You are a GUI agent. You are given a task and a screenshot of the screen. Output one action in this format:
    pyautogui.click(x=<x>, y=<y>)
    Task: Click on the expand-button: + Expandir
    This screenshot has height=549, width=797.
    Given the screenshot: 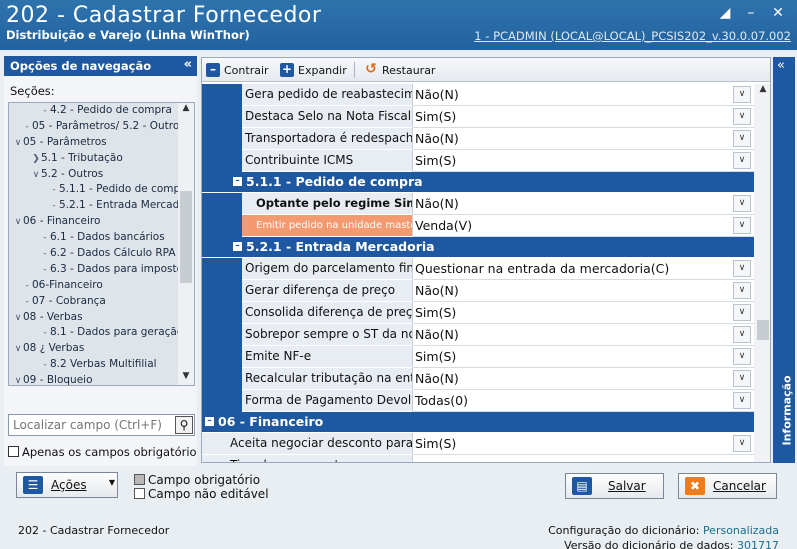 What is the action you would take?
    pyautogui.click(x=313, y=70)
    